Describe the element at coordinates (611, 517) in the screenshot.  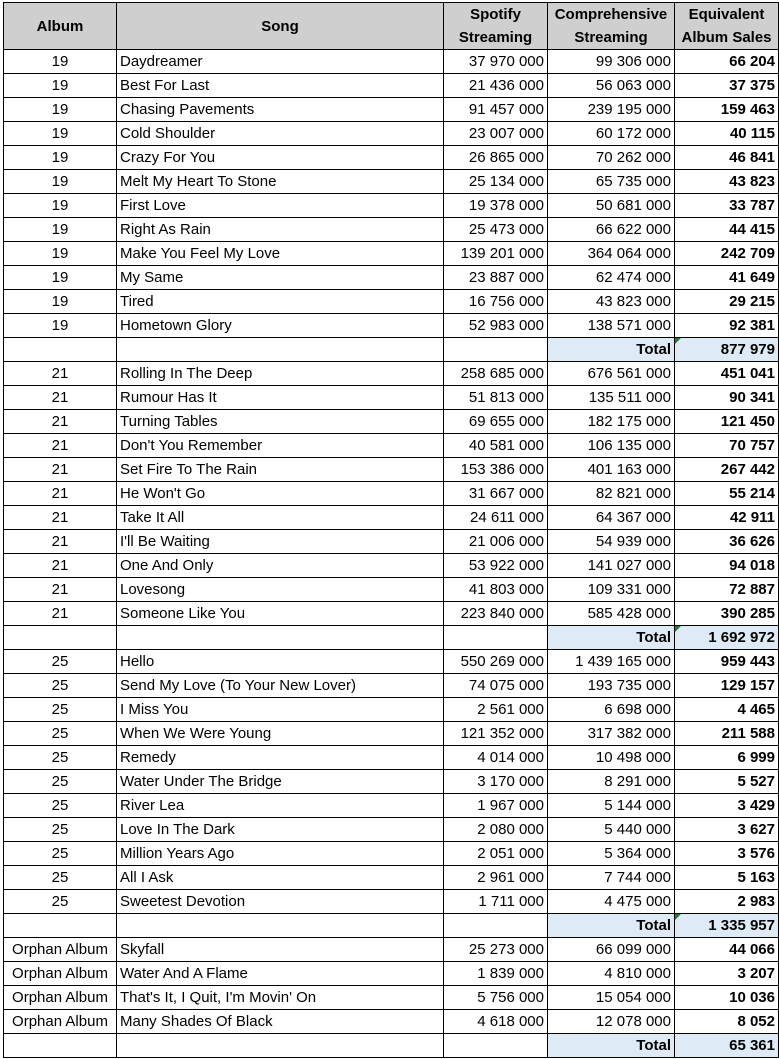
I see `comprehensive-streaming-cell: 64 367 000` at that location.